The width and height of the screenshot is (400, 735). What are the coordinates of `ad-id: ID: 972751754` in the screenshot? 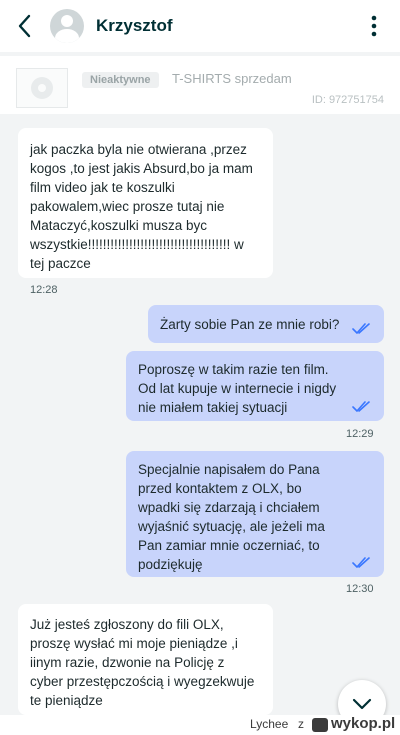 It's located at (347, 100).